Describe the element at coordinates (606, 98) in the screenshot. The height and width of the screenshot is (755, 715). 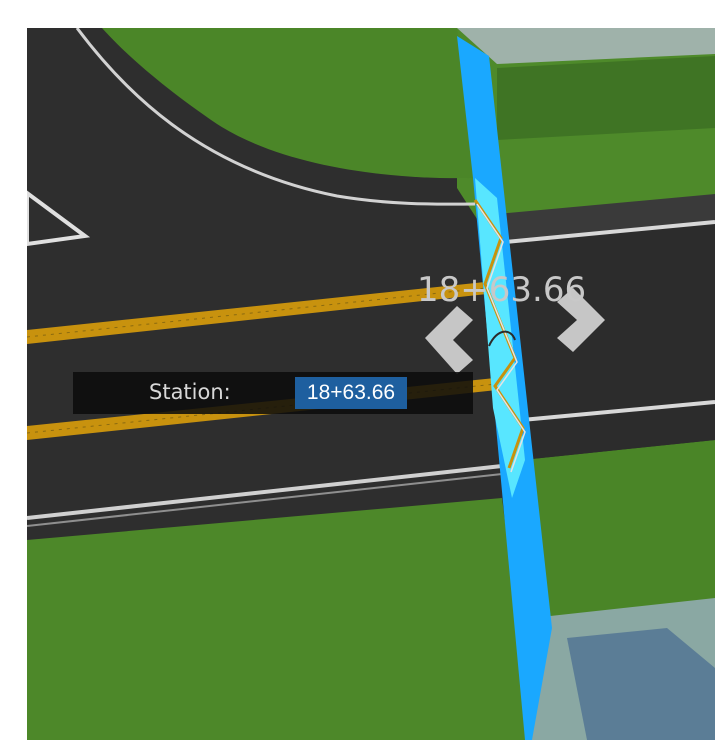
I see `grass-top-right-shade` at that location.